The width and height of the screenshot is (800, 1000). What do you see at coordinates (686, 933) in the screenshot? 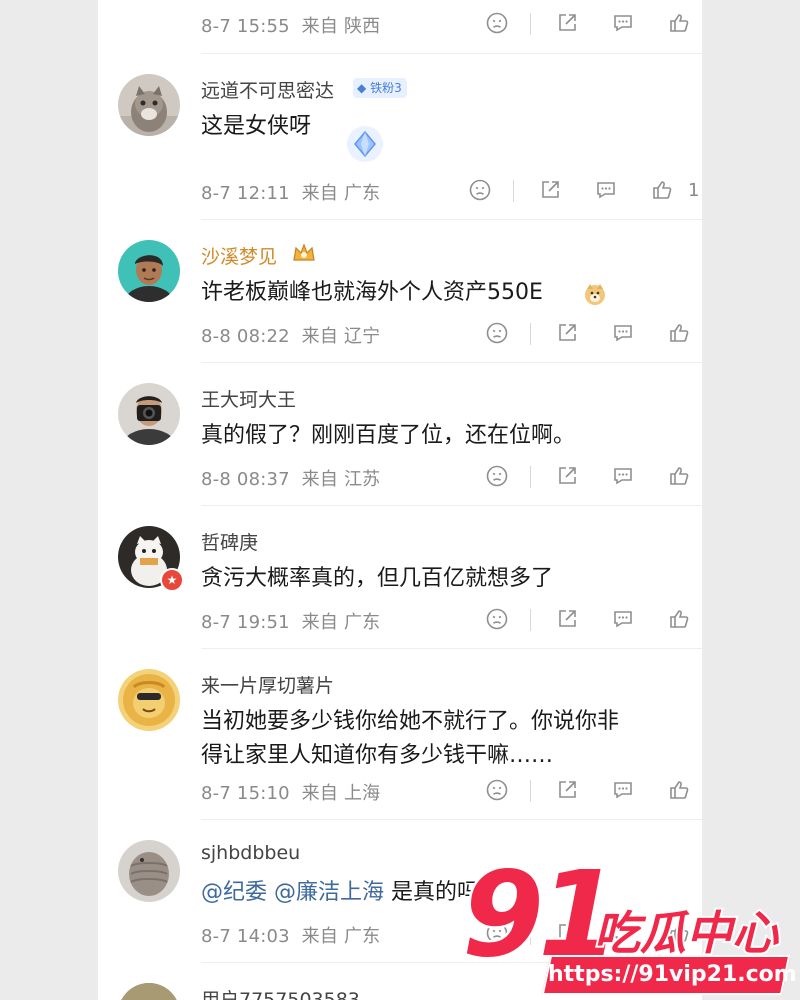
I see `watermark-title: 吃瓜中心` at bounding box center [686, 933].